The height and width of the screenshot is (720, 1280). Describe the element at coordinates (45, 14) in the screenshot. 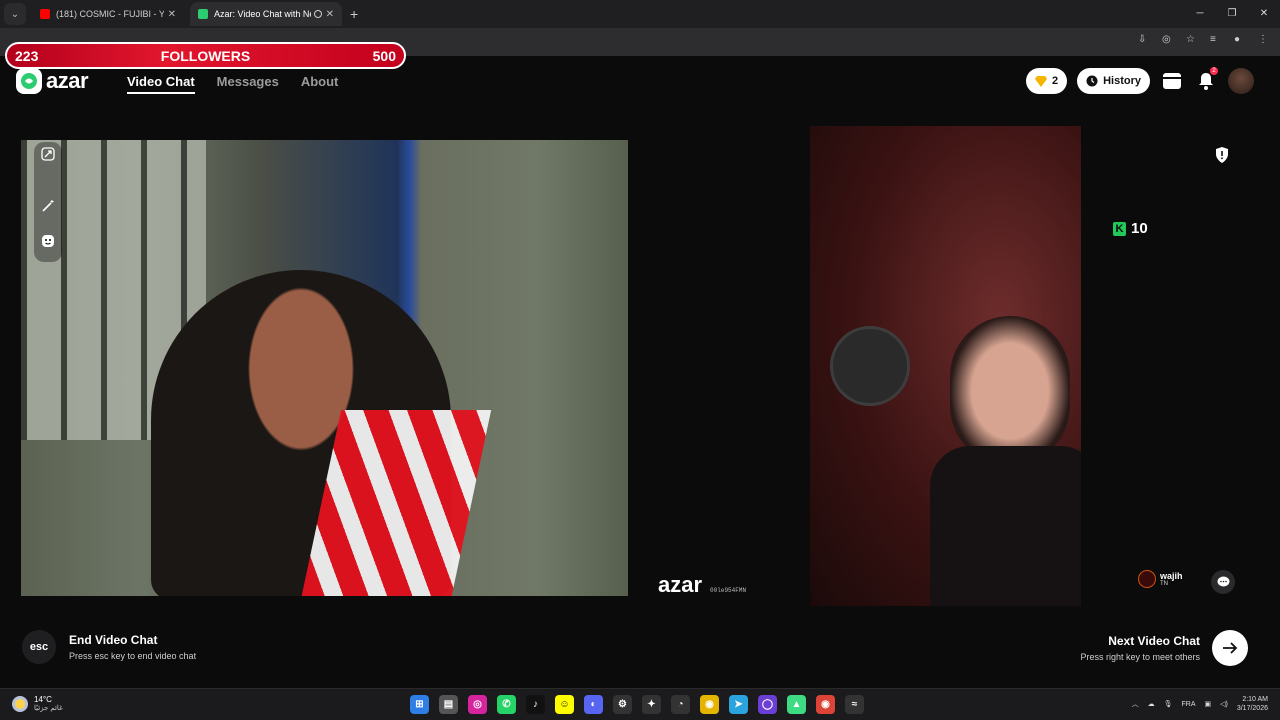

I see `youtube-icon` at that location.